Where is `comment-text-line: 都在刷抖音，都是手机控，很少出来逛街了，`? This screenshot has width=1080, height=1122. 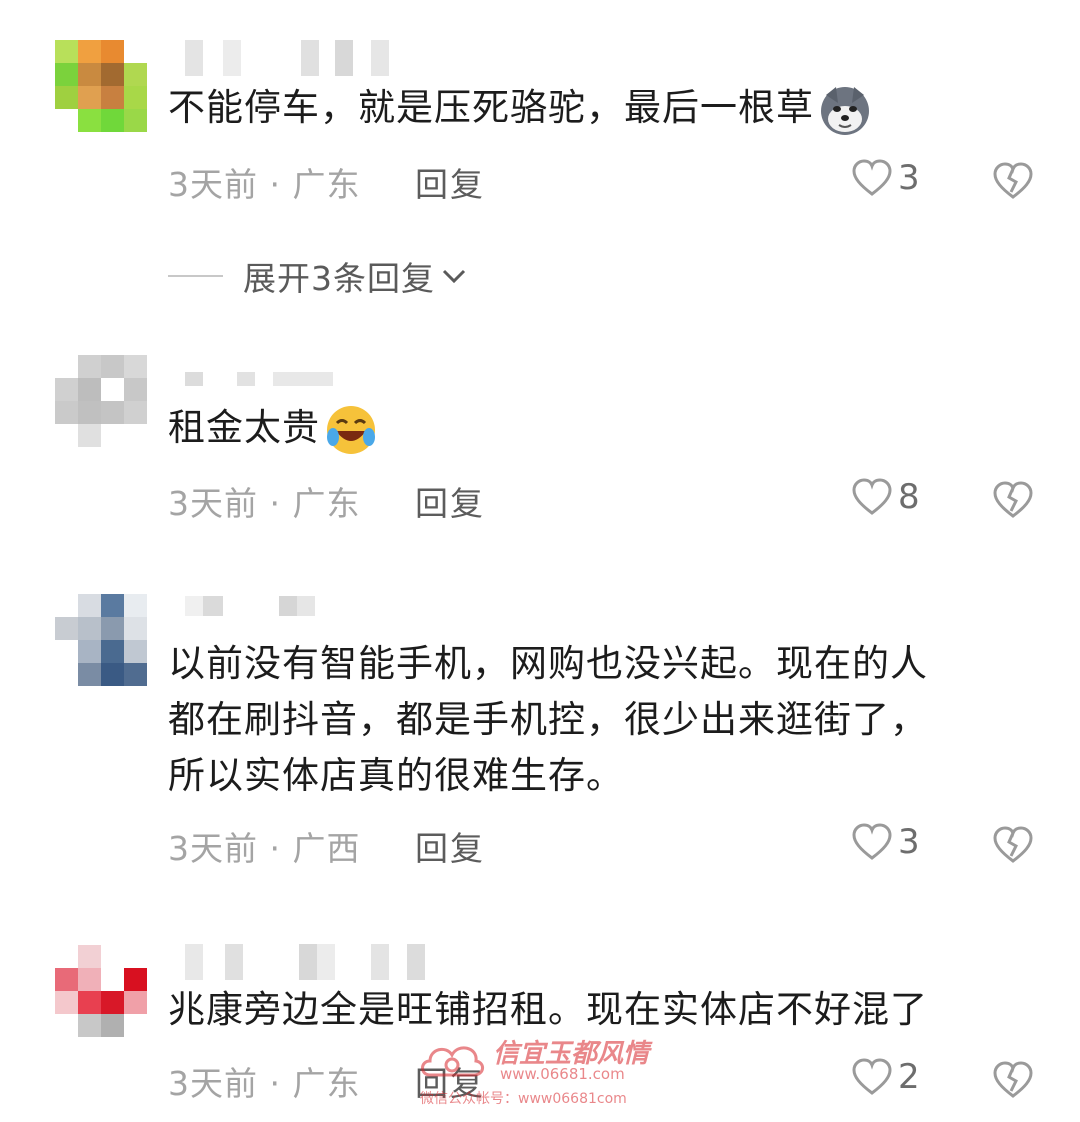 comment-text-line: 都在刷抖音，都是手机控，很少出来逛街了， is located at coordinates (548, 719).